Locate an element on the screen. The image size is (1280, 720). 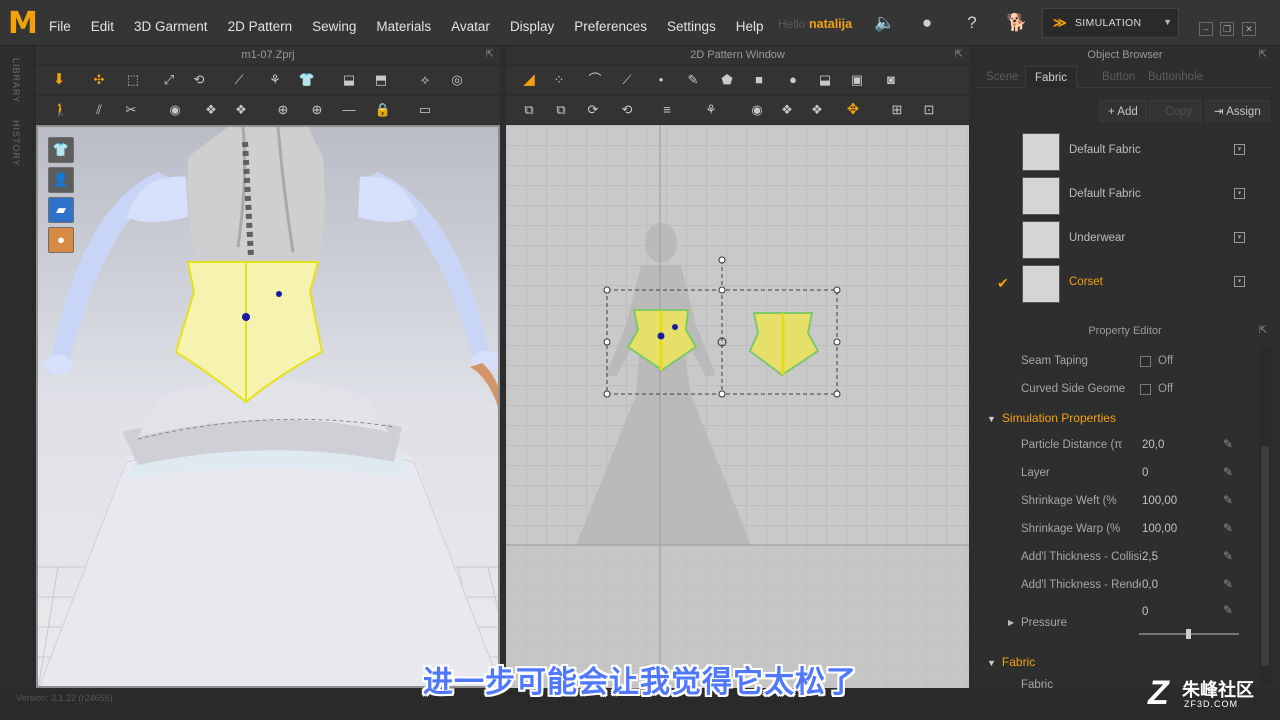
tack-icon: ⟲ is located at coordinates (199, 80).